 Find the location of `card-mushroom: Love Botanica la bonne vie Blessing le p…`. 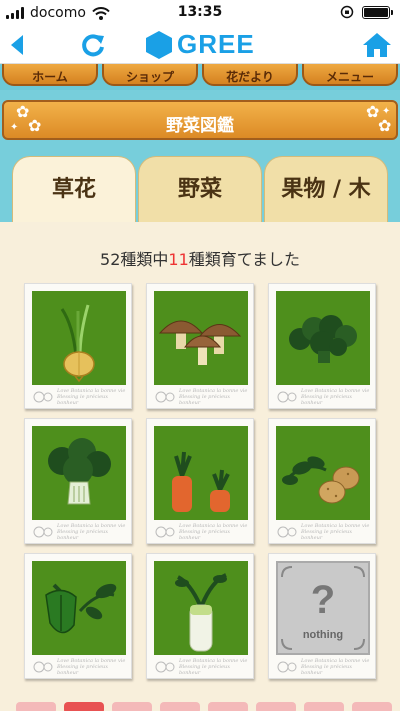

card-mushroom: Love Botanica la bonne vie Blessing le p… is located at coordinates (200, 346).